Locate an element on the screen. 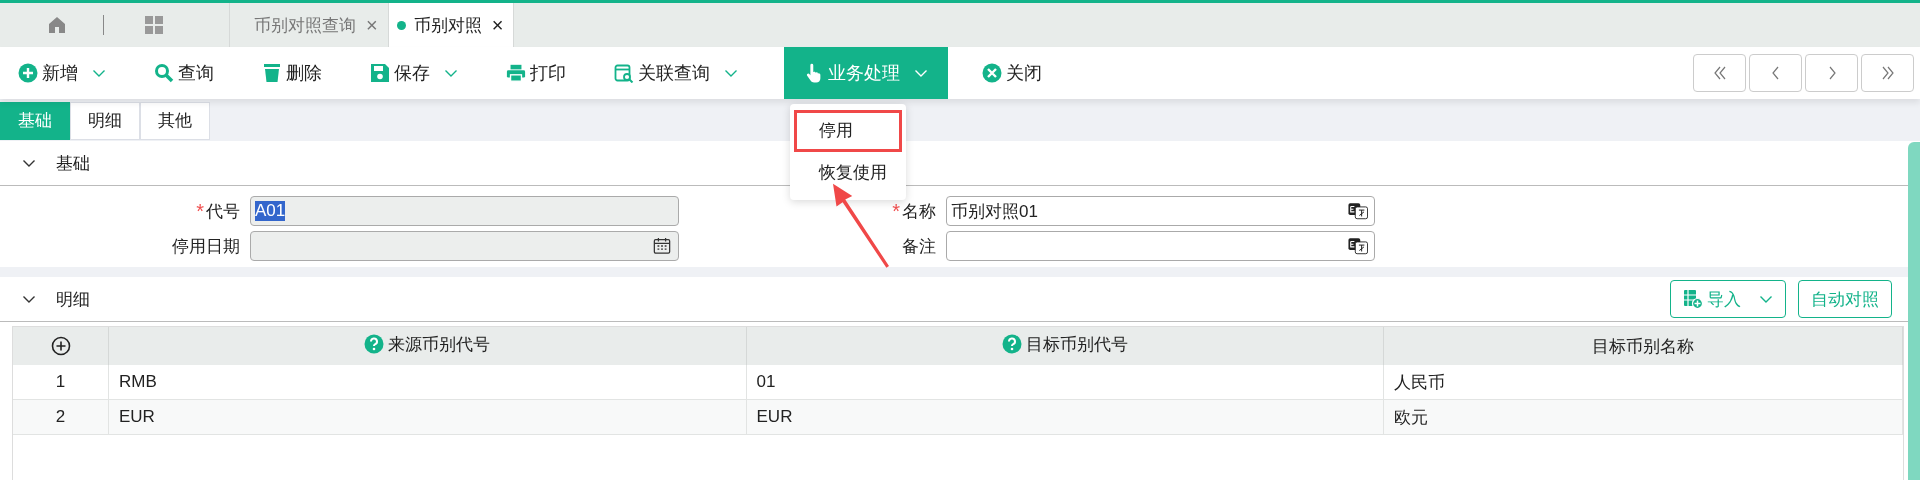 Image resolution: width=1920 pixels, height=480 pixels. input-field is located at coordinates (1160, 246).